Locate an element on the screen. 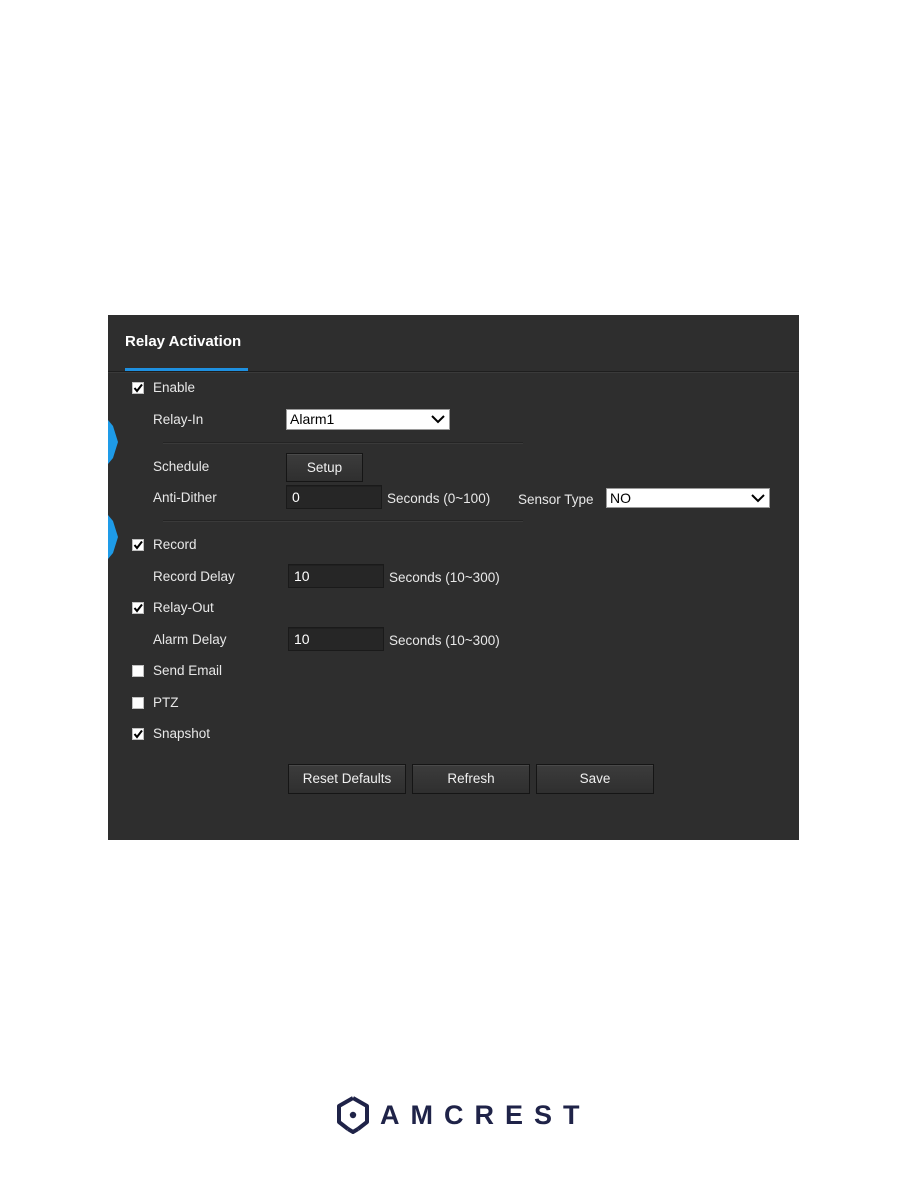 The image size is (918, 1188). panel-header: Relay Activation is located at coordinates (453, 344).